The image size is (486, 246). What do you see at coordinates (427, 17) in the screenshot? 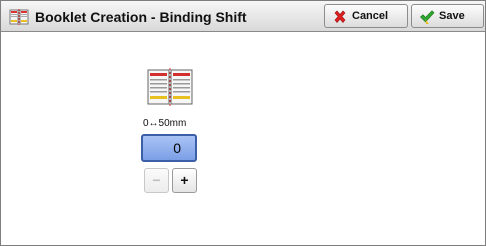
I see `green-check-icon` at bounding box center [427, 17].